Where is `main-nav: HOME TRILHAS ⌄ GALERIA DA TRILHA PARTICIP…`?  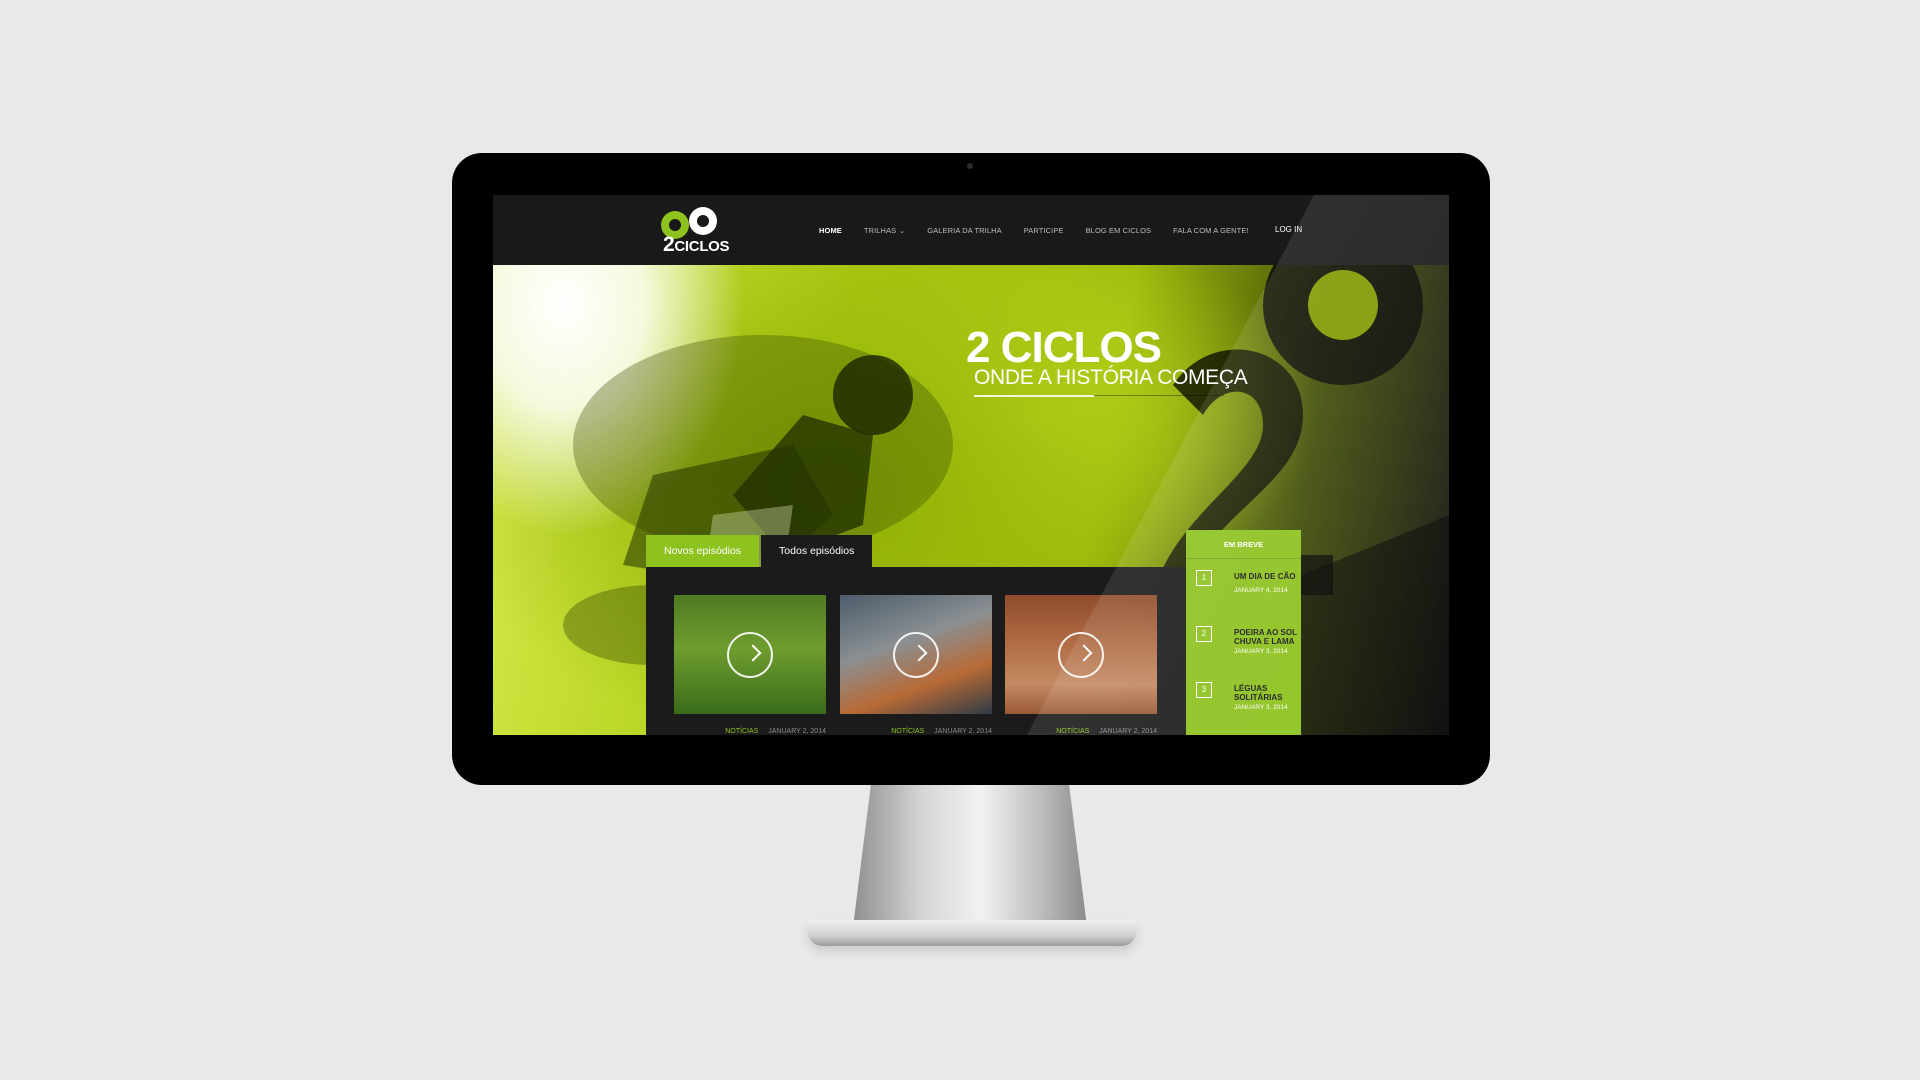
main-nav: HOME TRILHAS ⌄ GALERIA DA TRILHA PARTICIP… is located at coordinates (1045, 230).